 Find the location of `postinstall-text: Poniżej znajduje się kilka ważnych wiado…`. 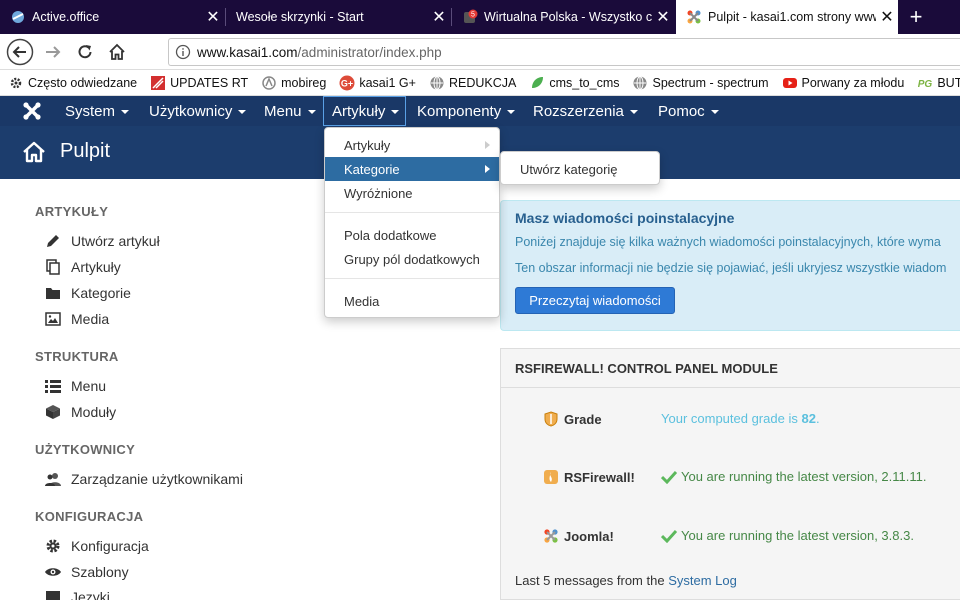

postinstall-text: Poniżej znajduje się kilka ważnych wiado… is located at coordinates (728, 242).